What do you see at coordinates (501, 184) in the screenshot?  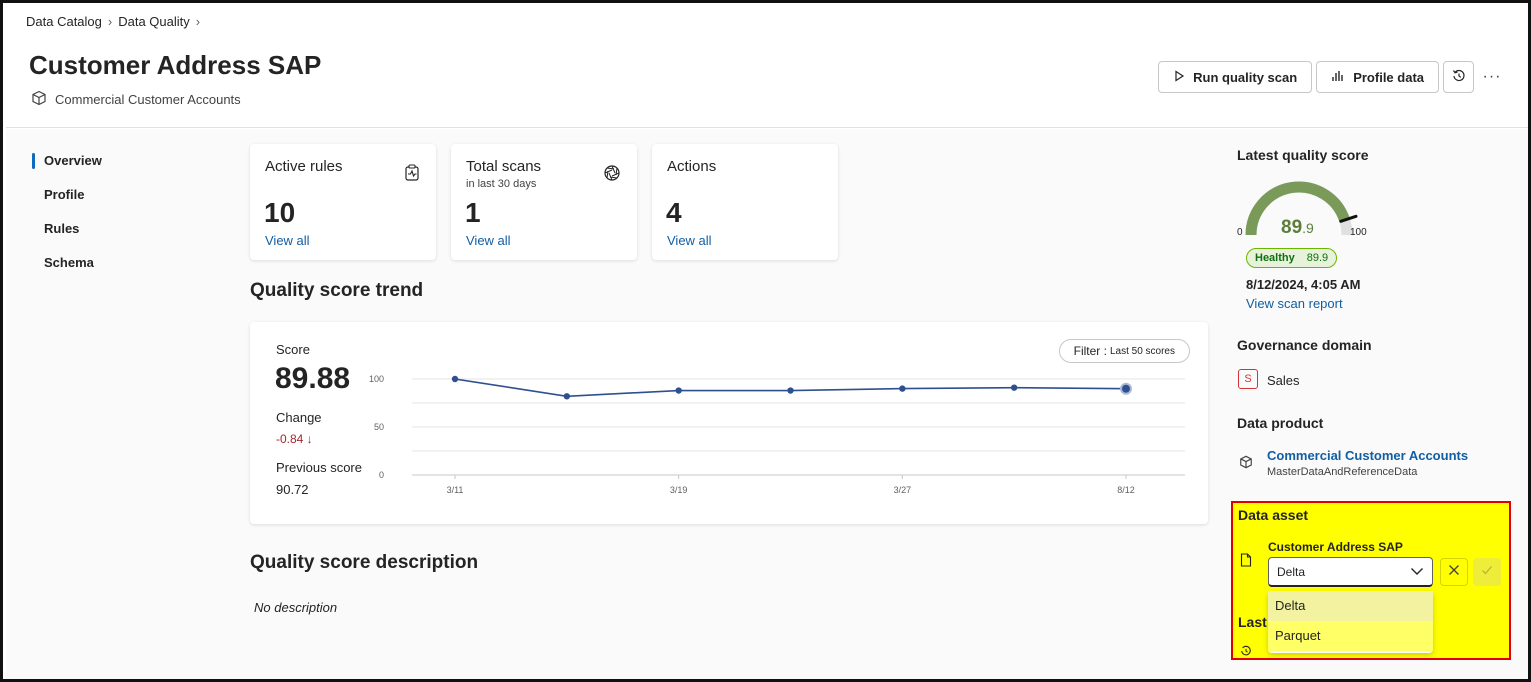 I see `stat-subtitle: in last 30 days` at bounding box center [501, 184].